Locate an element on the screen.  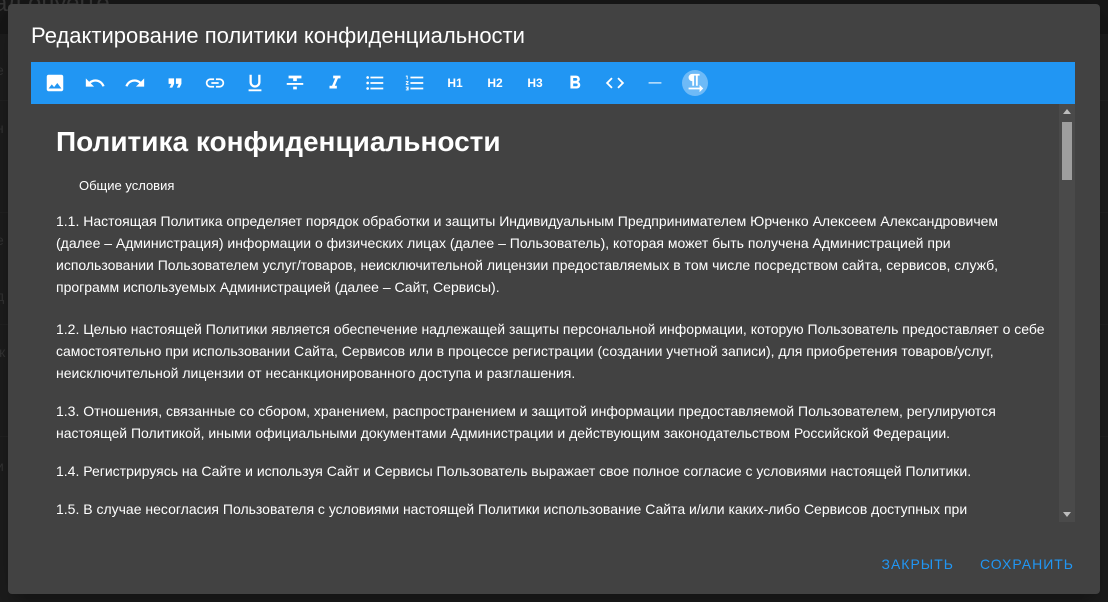
underline-button is located at coordinates (255, 83).